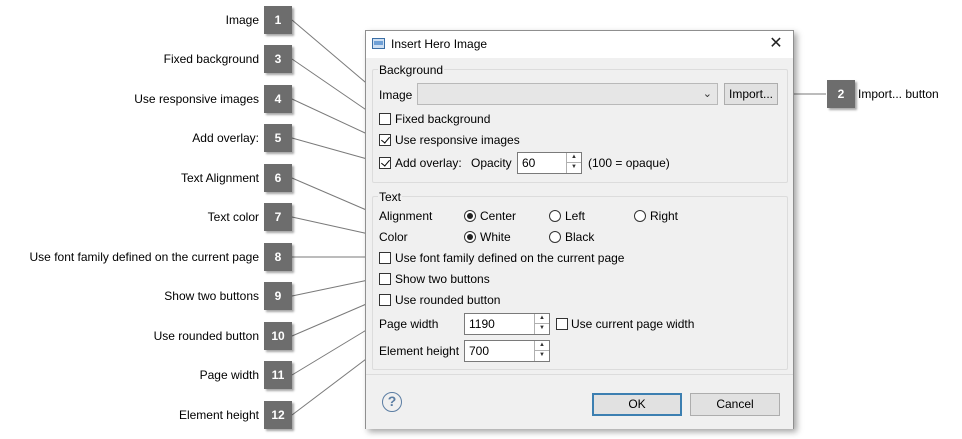  Describe the element at coordinates (629, 163) in the screenshot. I see `opacity-hint: (100 = opaque)` at that location.